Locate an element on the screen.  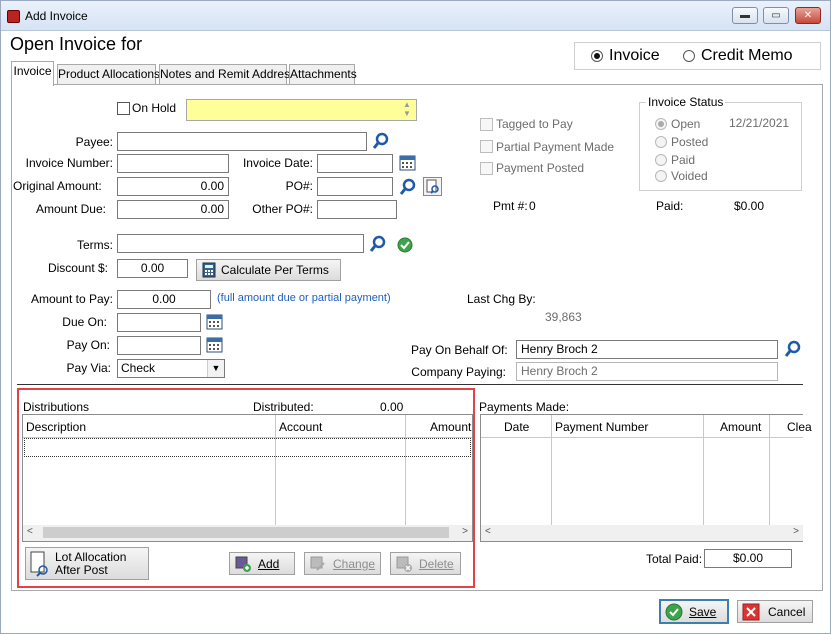
payments-grid: Date Payment Number Amount Clea < > is located at coordinates (646, 478).